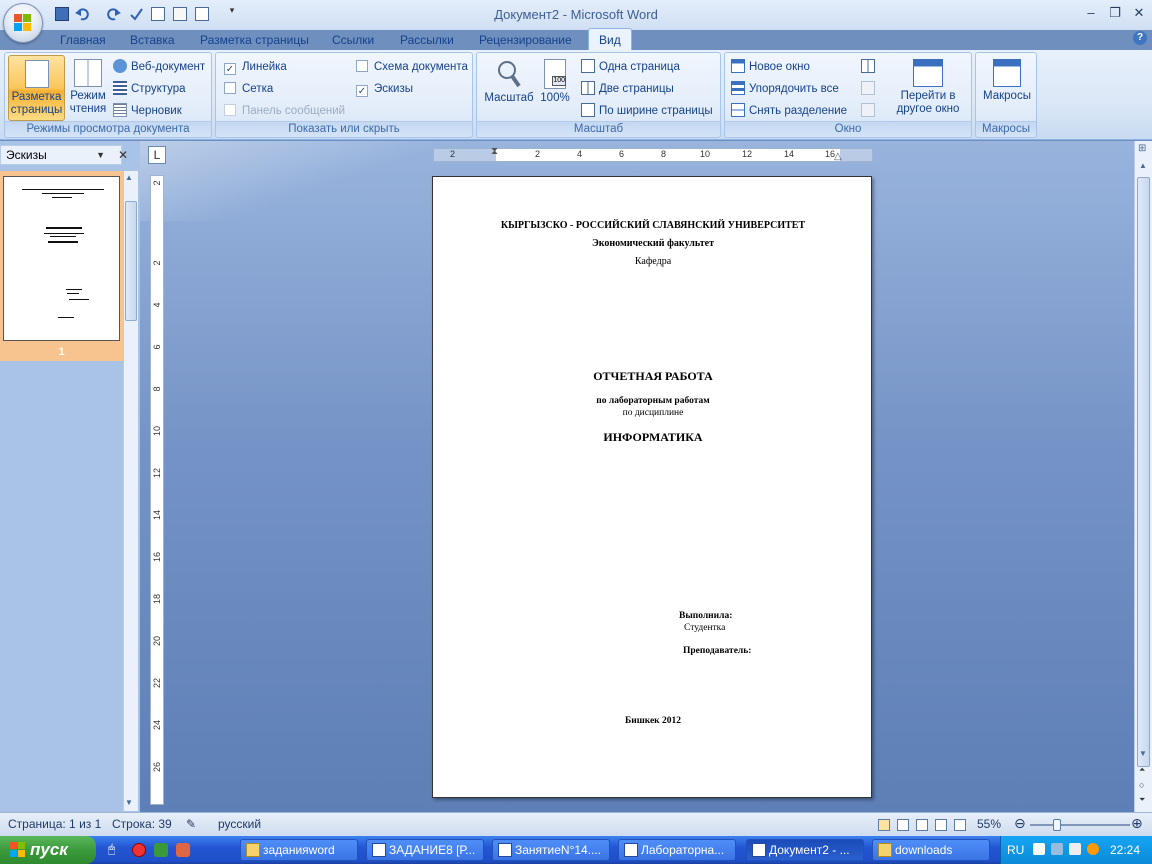  Describe the element at coordinates (130, 491) in the screenshot. I see `thumbnails-scrollbar: ▲ ▼` at that location.